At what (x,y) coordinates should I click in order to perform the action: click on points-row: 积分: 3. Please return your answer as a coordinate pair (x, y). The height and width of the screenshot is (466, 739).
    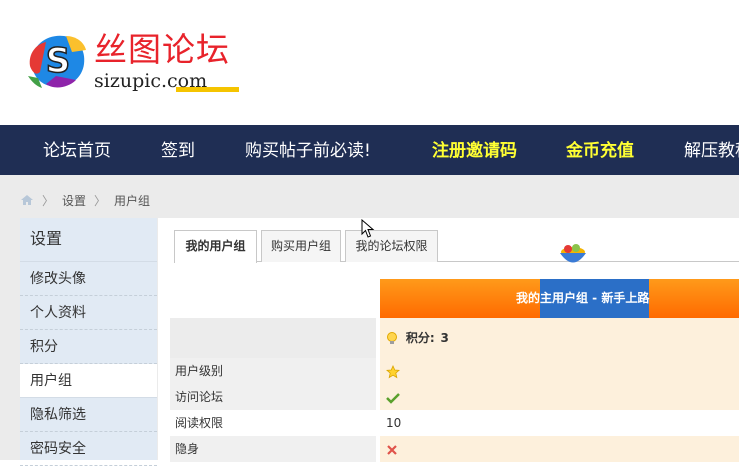
    Looking at the image, I should click on (454, 338).